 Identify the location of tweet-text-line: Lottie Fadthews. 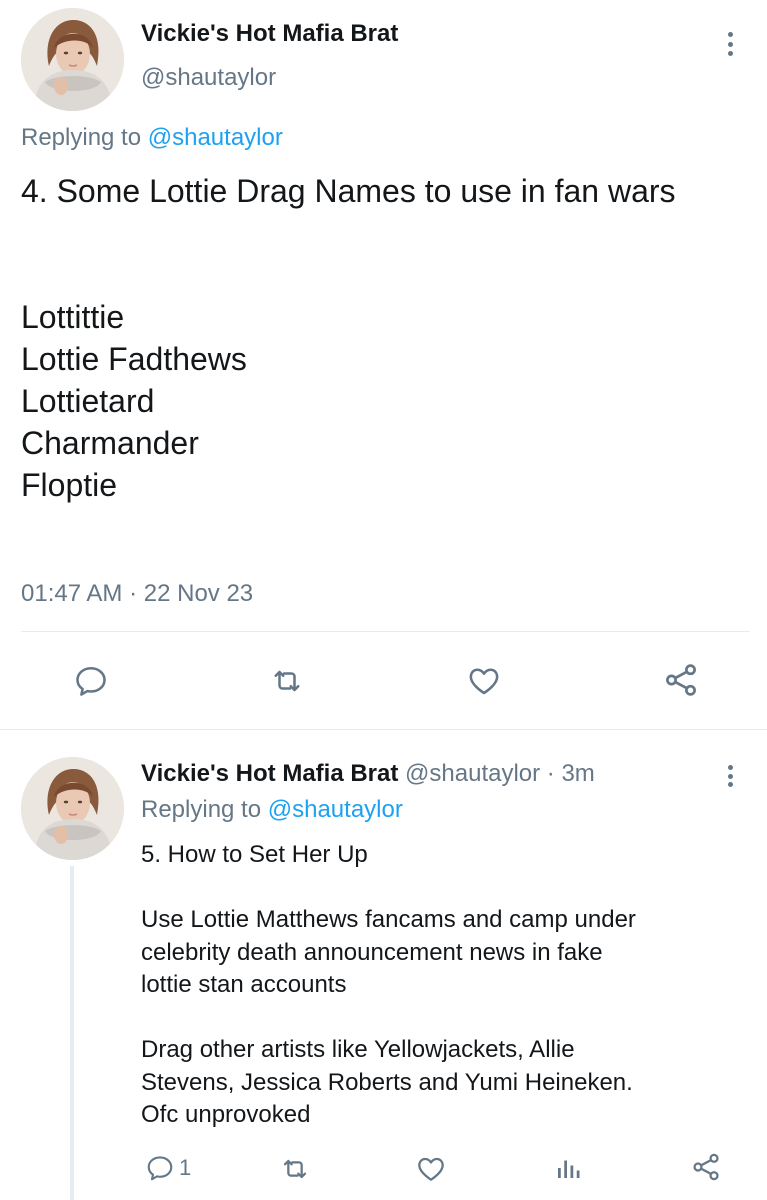
(134, 359).